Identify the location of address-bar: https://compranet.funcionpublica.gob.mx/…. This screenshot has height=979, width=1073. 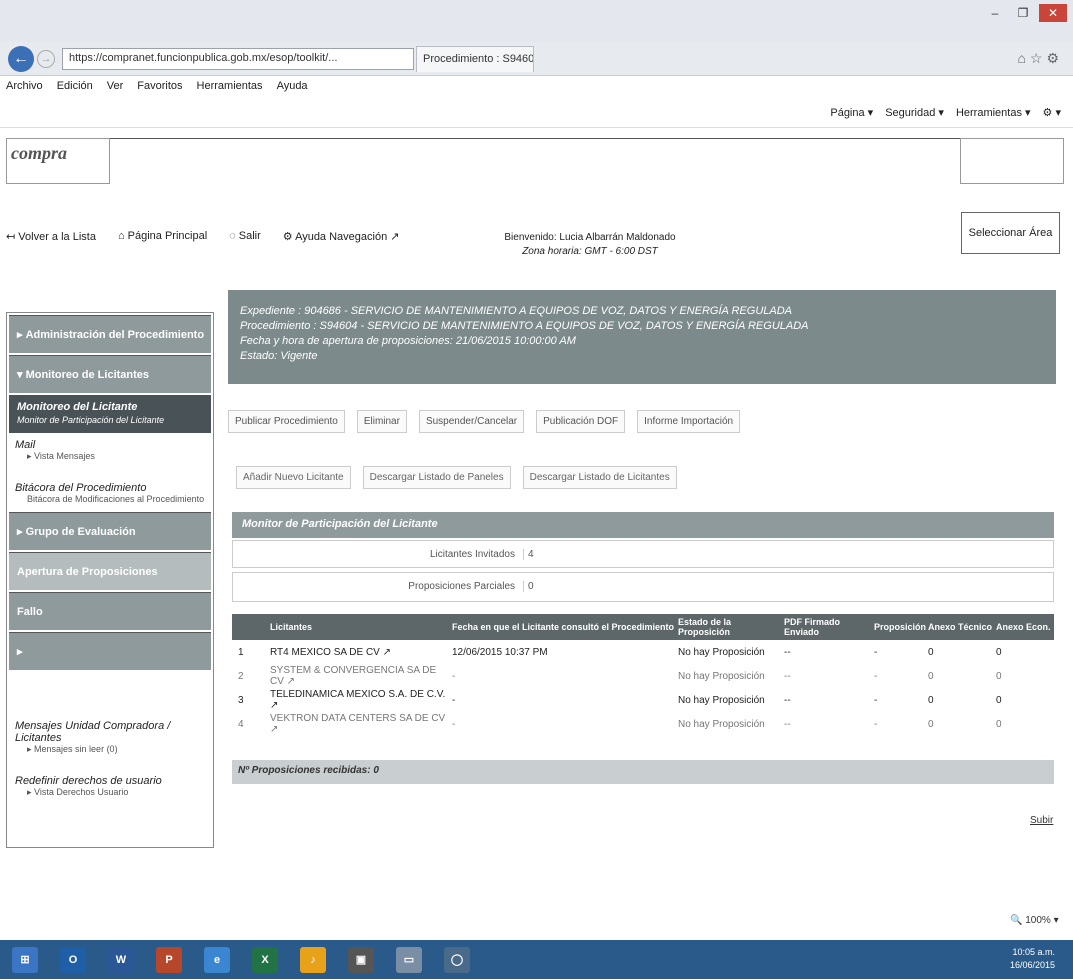
(238, 59).